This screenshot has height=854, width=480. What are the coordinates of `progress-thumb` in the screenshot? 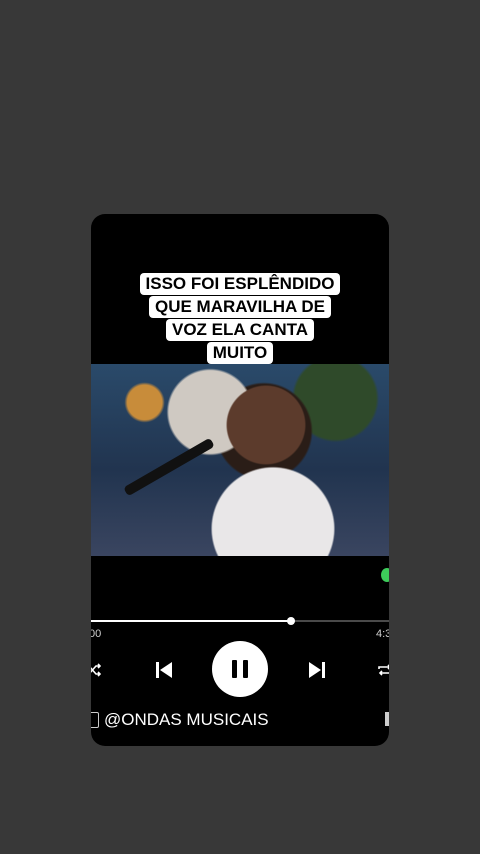 It's located at (290, 621).